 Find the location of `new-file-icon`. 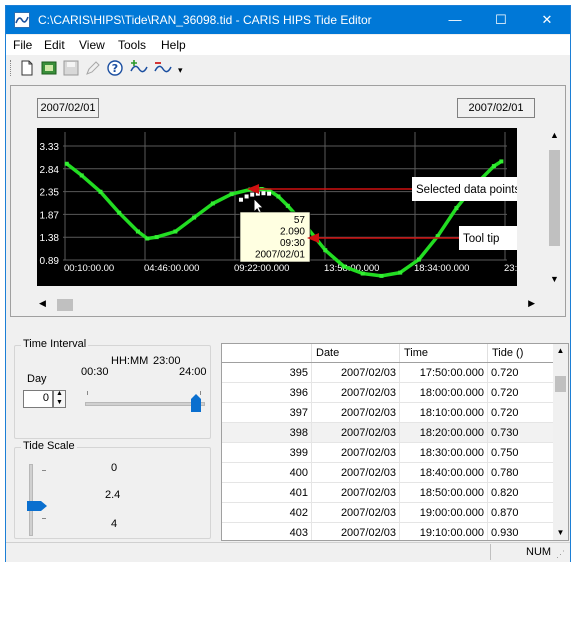

new-file-icon is located at coordinates (27, 68).